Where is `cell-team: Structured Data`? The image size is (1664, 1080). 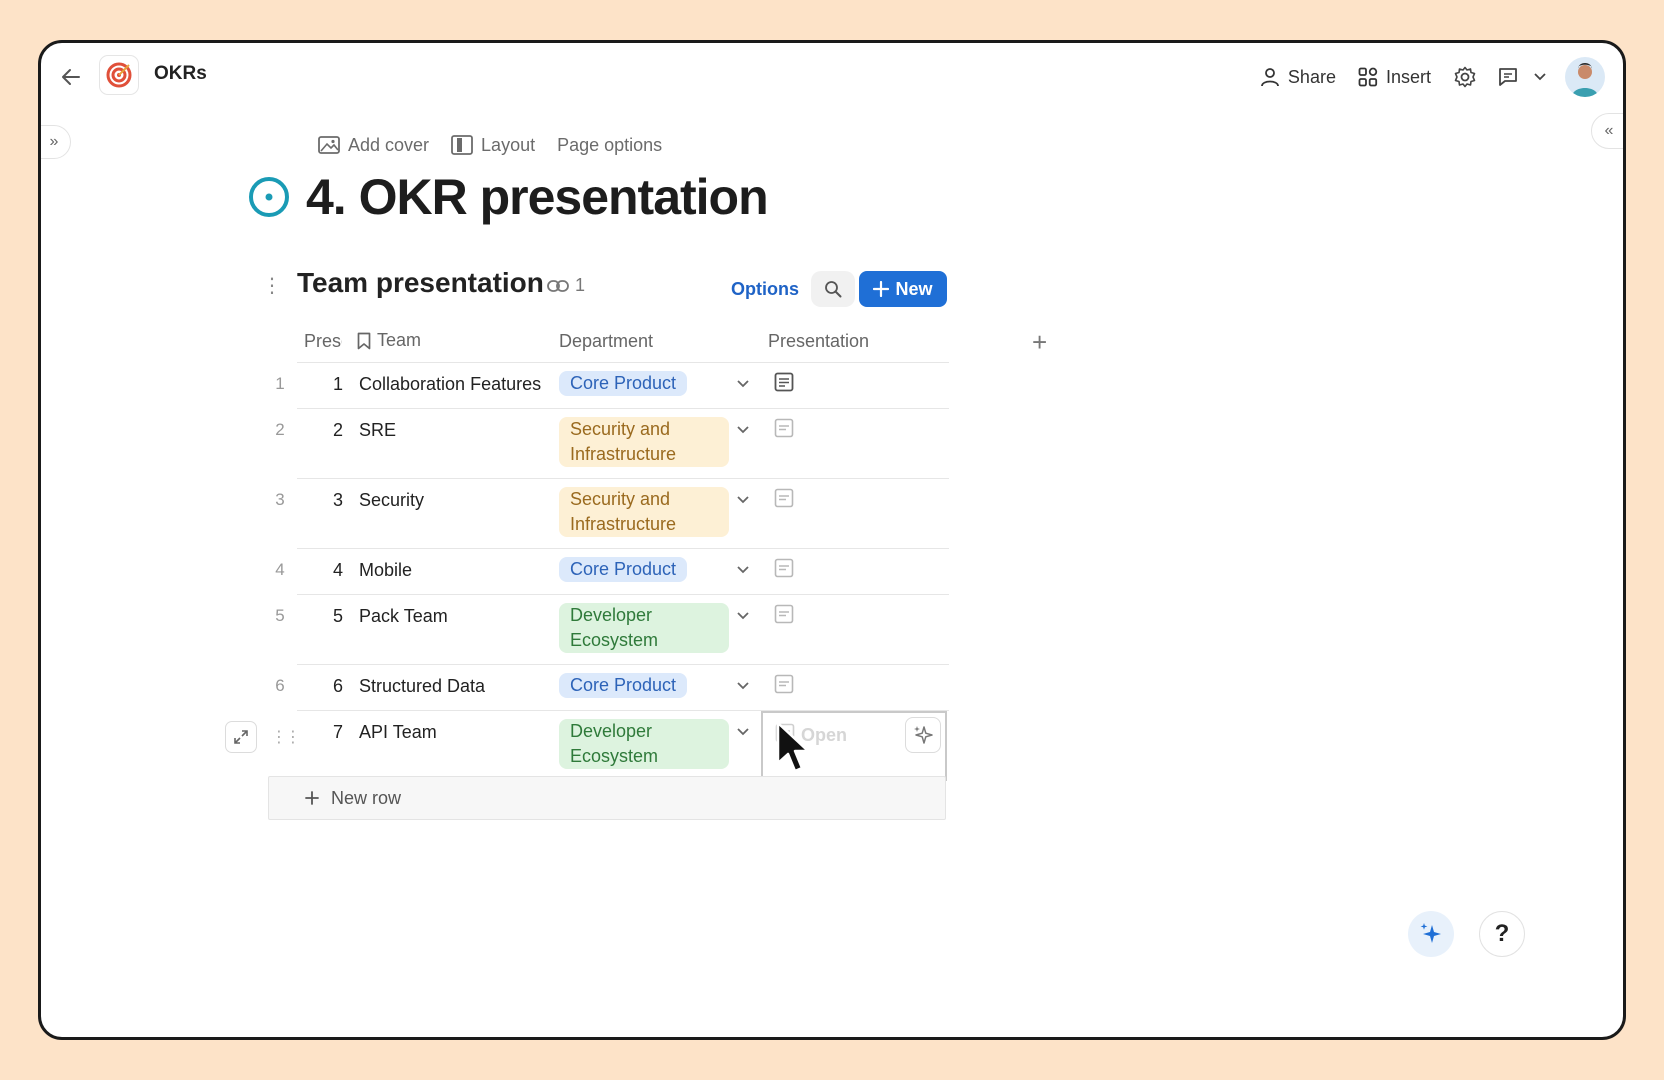
cell-team: Structured Data is located at coordinates (422, 686).